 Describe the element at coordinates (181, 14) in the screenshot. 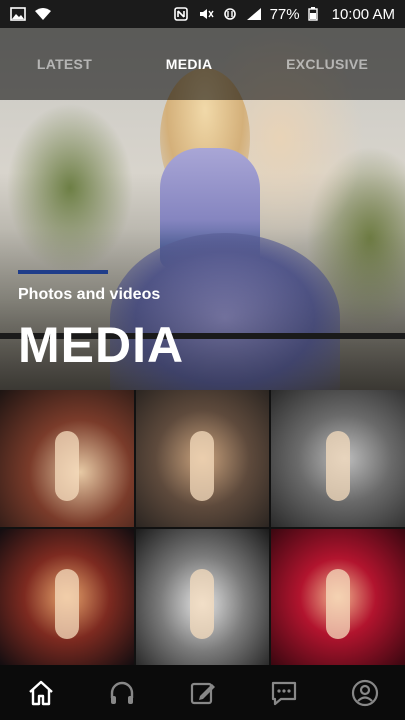

I see `nfc-icon` at that location.